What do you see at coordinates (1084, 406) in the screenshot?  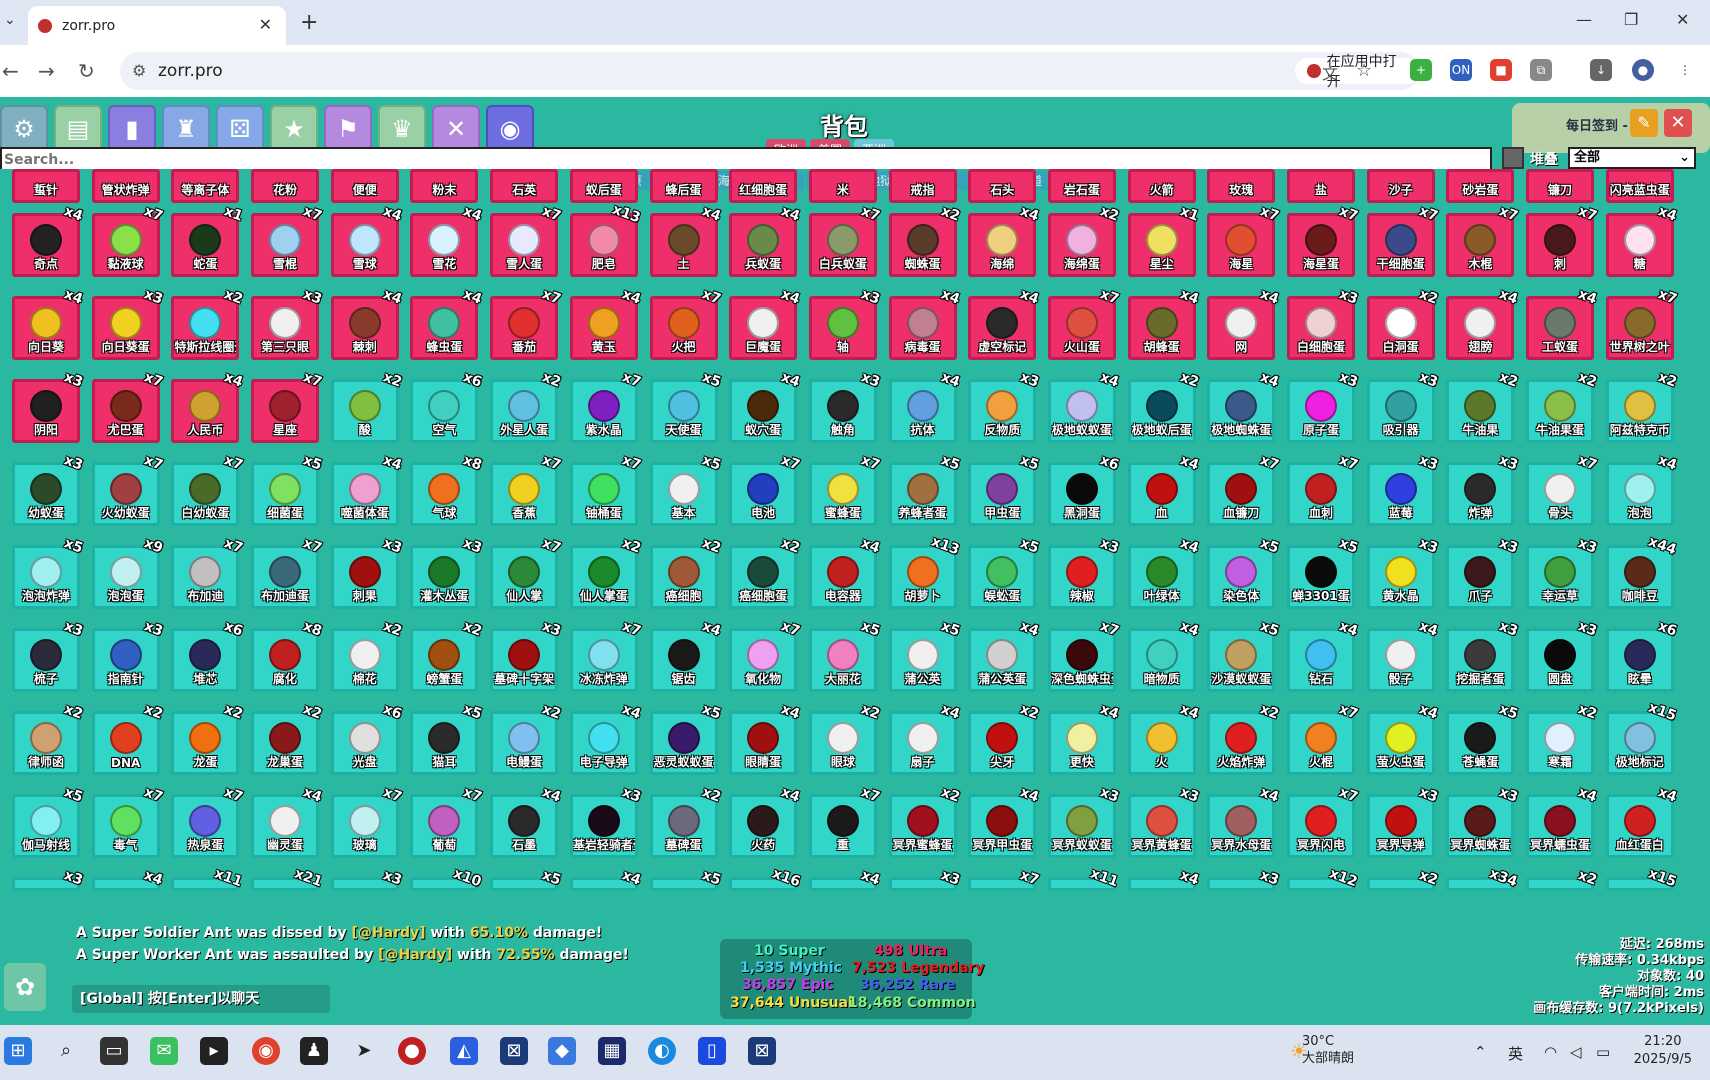 I see `inventory-item: 极地蚁蚁蛋 x4` at bounding box center [1084, 406].